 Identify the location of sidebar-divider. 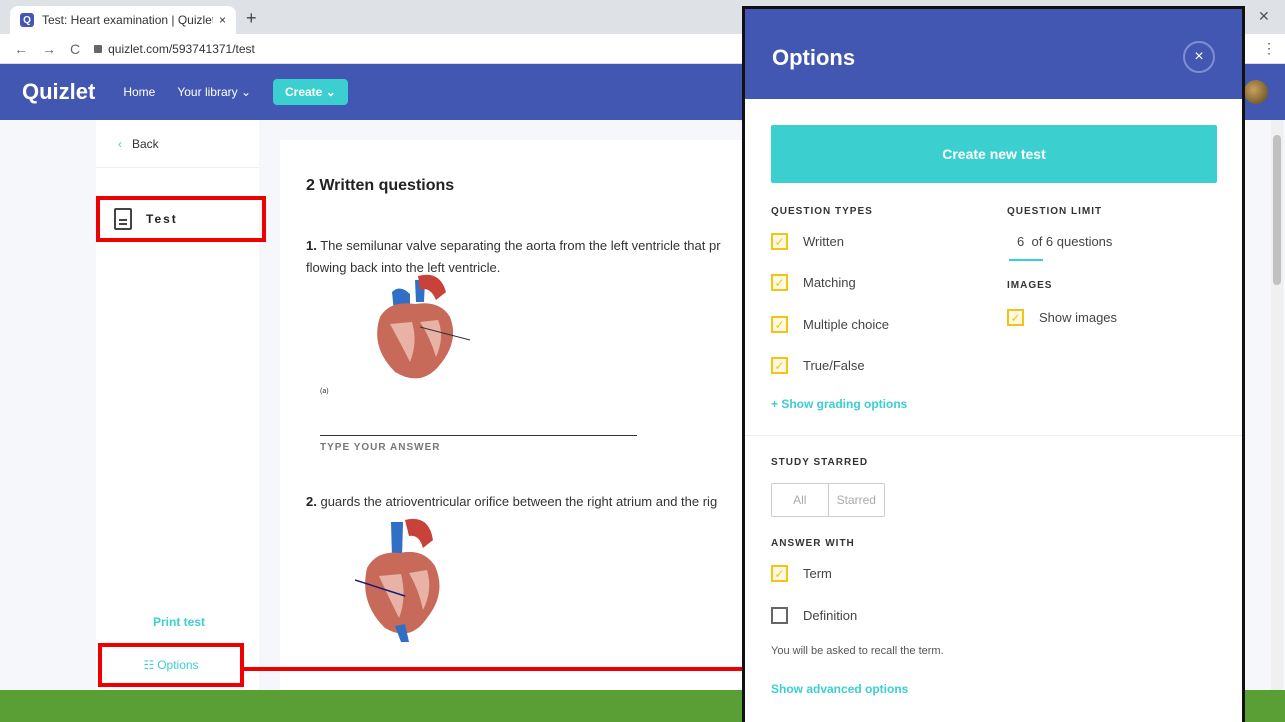
(177, 167).